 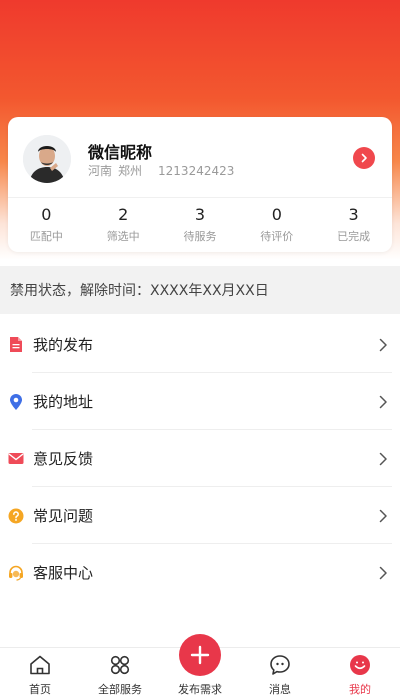 What do you see at coordinates (120, 665) in the screenshot?
I see `grid-icon` at bounding box center [120, 665].